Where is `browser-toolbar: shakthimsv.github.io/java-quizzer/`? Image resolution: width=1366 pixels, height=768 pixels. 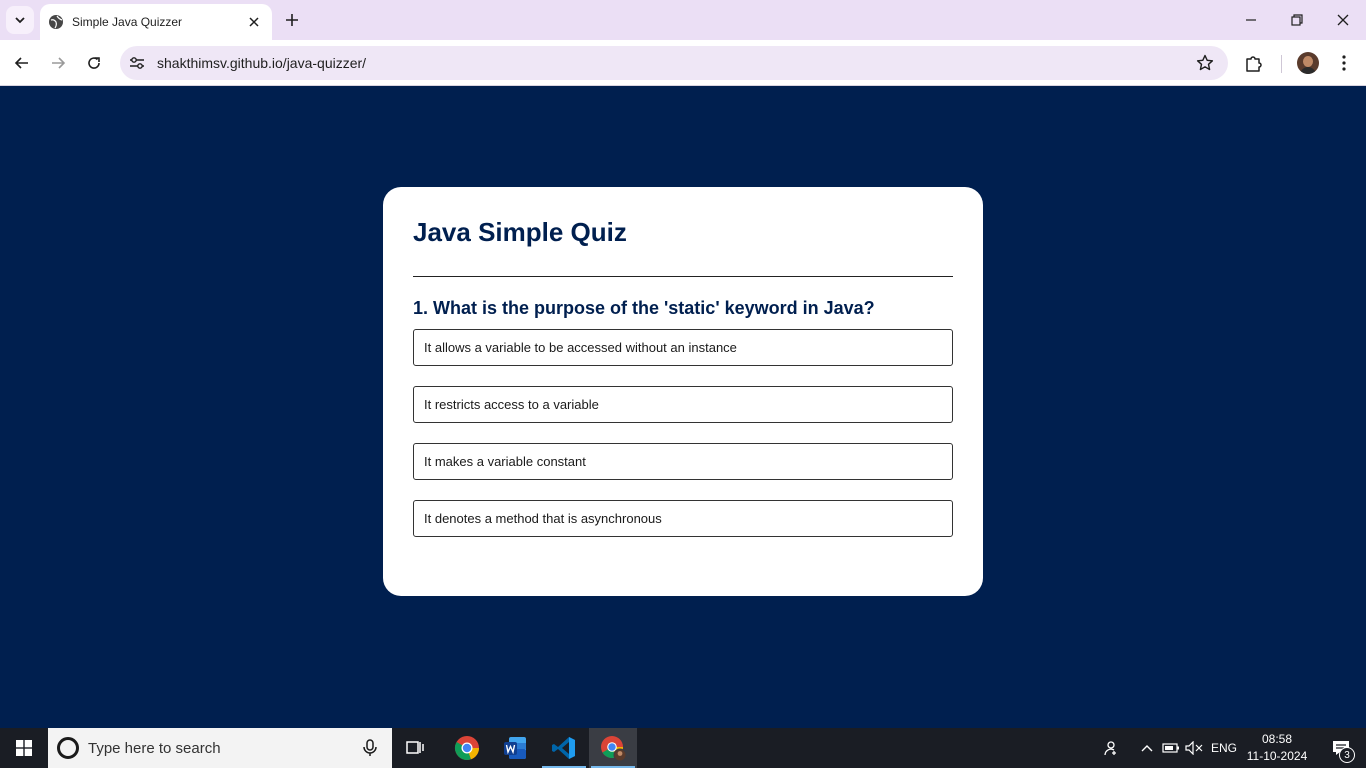
browser-toolbar: shakthimsv.github.io/java-quizzer/ is located at coordinates (683, 63).